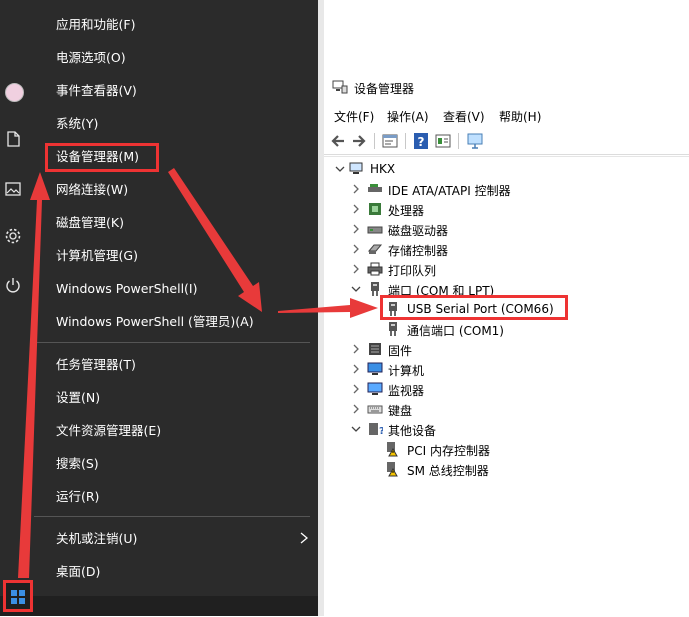  I want to click on tree-node-label: 磁盘驱动器, so click(418, 231).